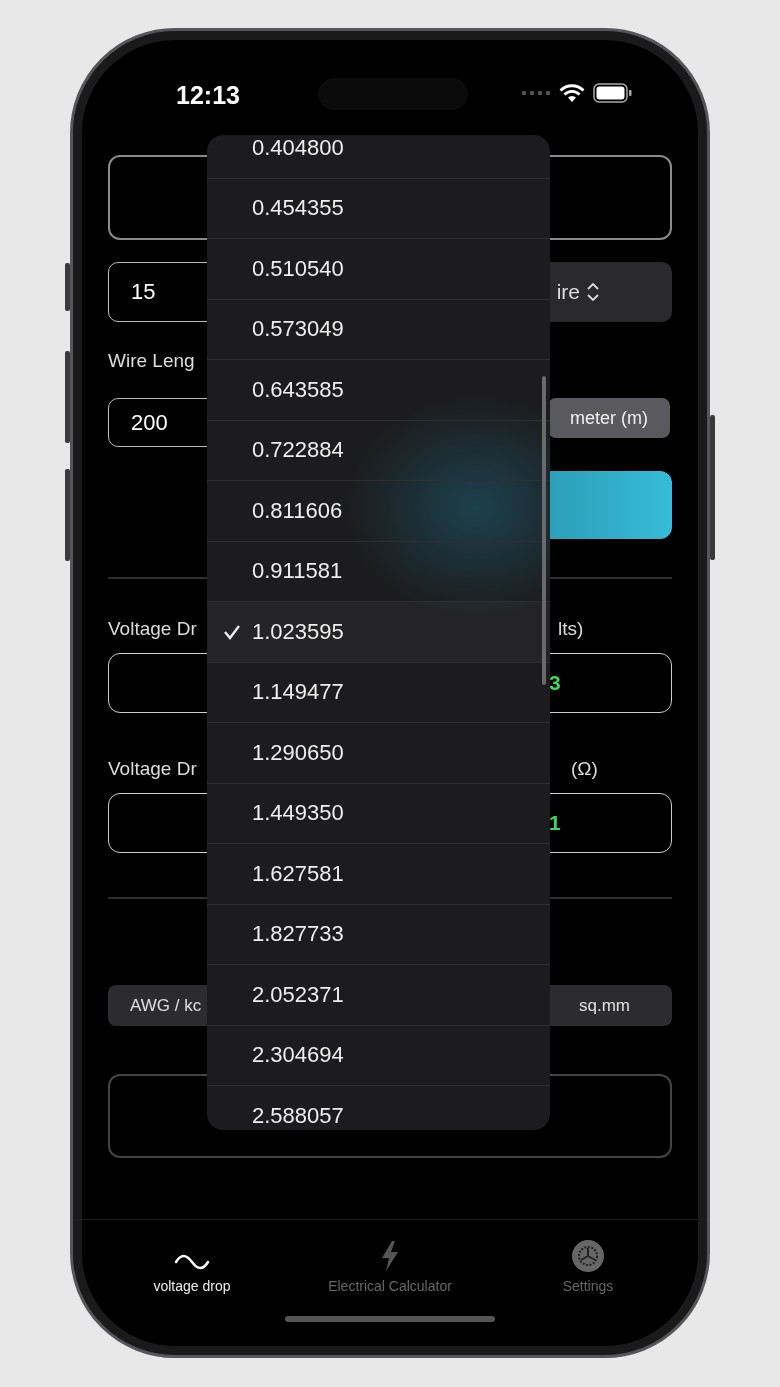 The height and width of the screenshot is (1387, 780). Describe the element at coordinates (378, 995) in the screenshot. I see `menu-item: 2.052371` at that location.